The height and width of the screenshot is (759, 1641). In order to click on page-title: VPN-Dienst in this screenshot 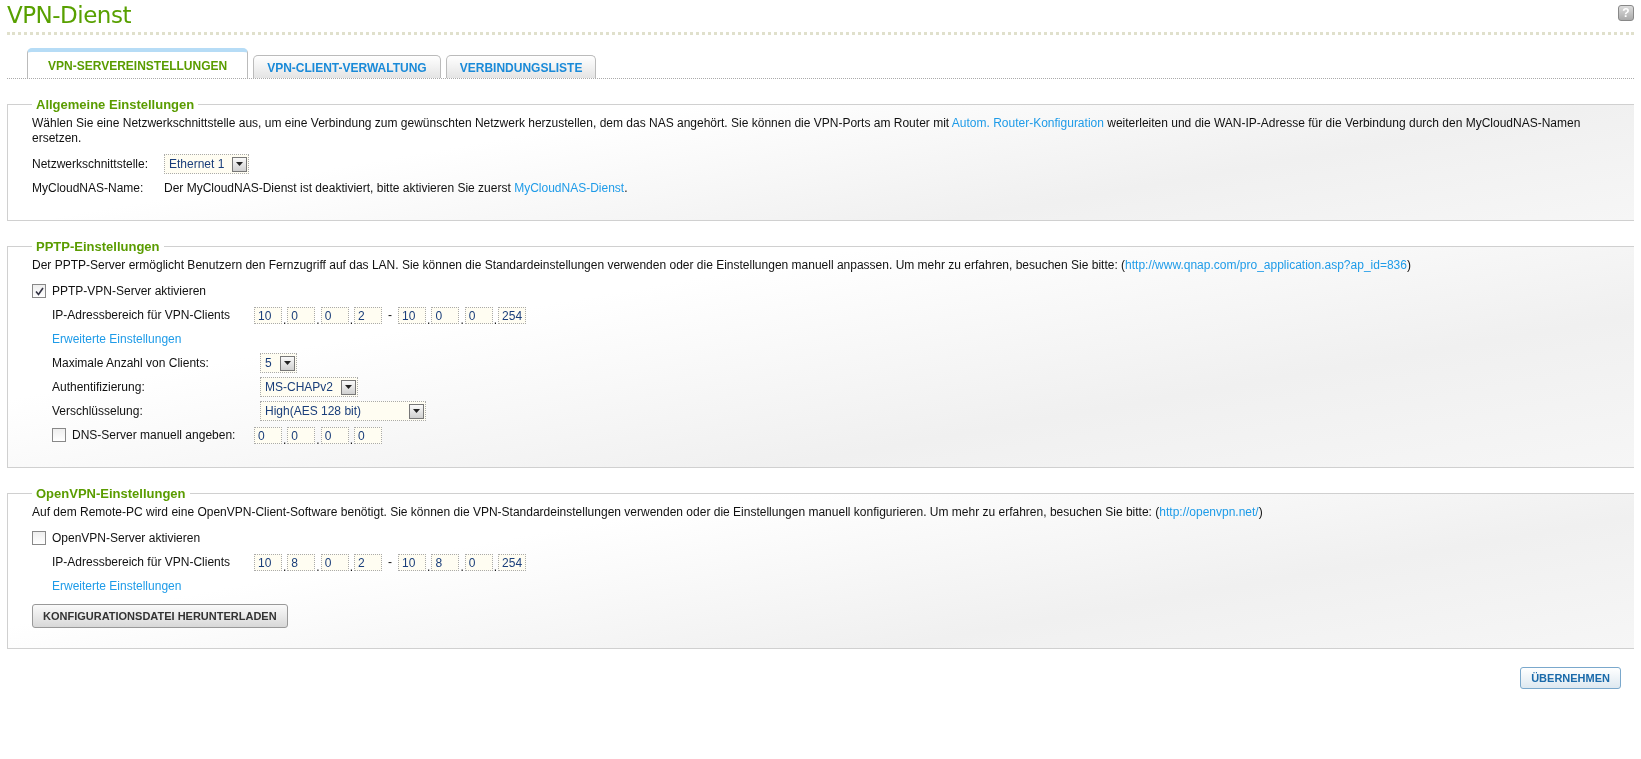, I will do `click(69, 15)`.